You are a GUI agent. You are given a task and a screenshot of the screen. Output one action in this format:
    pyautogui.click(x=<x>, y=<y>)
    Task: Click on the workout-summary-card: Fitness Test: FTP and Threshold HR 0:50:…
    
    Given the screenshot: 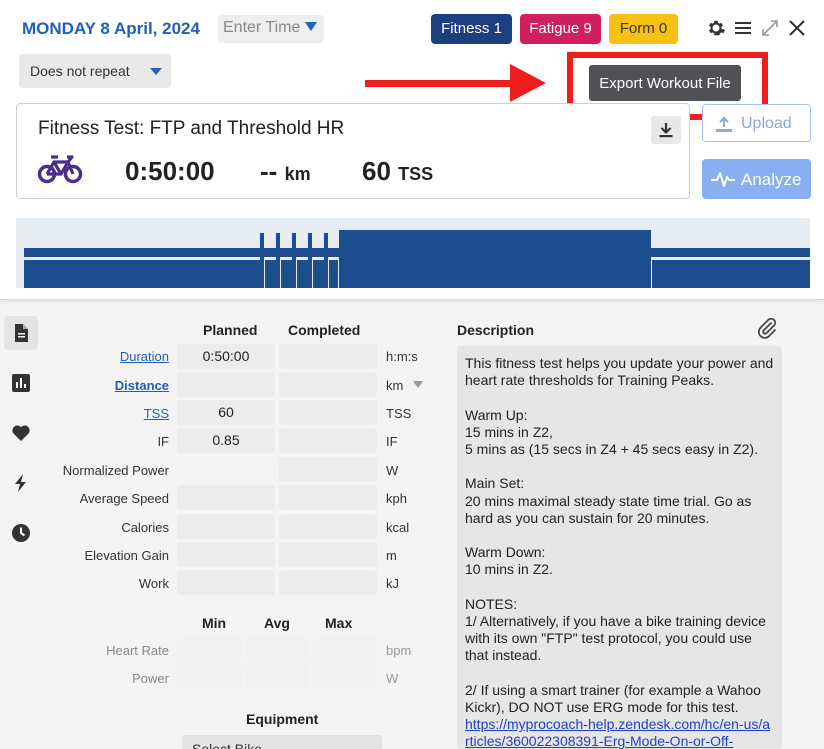 What is the action you would take?
    pyautogui.click(x=353, y=151)
    